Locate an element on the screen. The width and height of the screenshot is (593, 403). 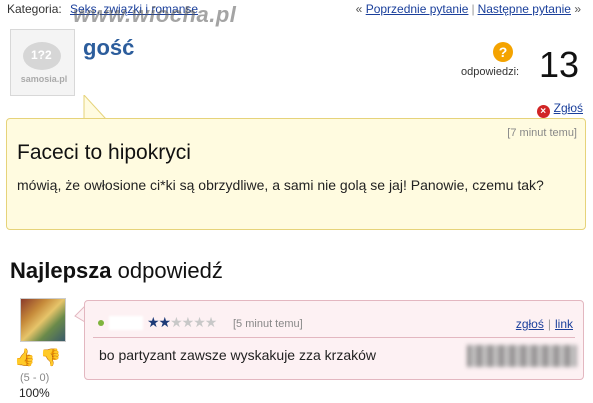
answer-permalink: link is located at coordinates (564, 324).